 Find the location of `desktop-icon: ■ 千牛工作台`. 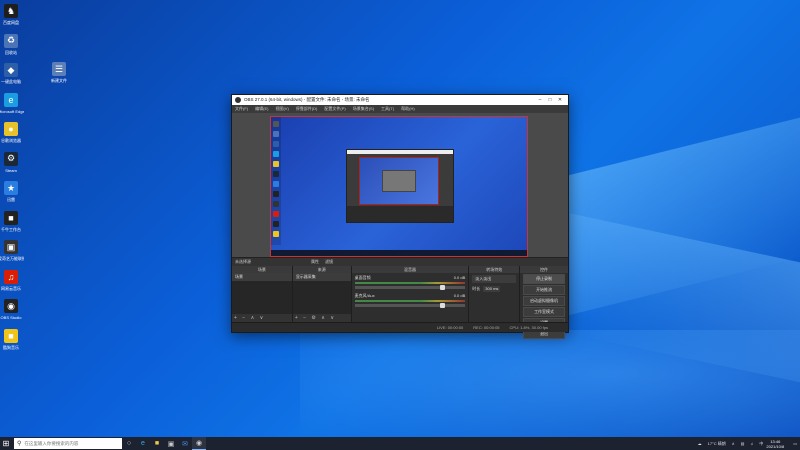

desktop-icon: ■ 千牛工作台 is located at coordinates (12, 221).